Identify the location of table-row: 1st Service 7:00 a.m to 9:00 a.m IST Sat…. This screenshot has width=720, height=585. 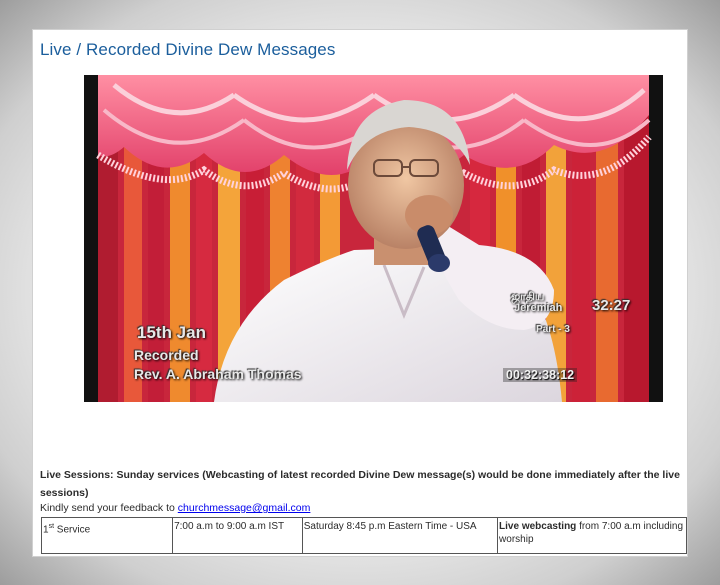
(363, 535).